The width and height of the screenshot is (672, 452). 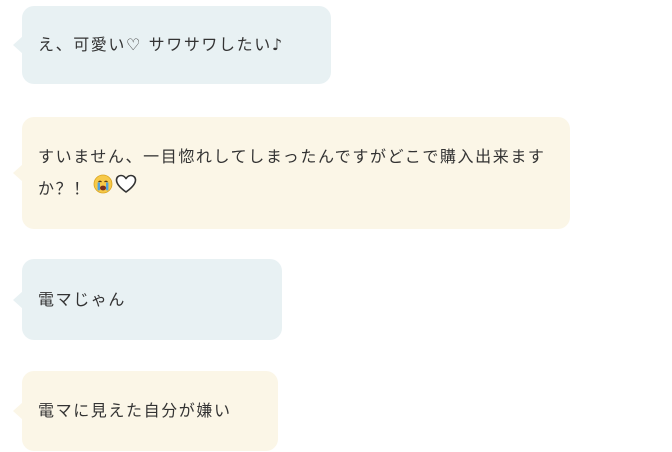 What do you see at coordinates (103, 189) in the screenshot?
I see `crying-face-icon` at bounding box center [103, 189].